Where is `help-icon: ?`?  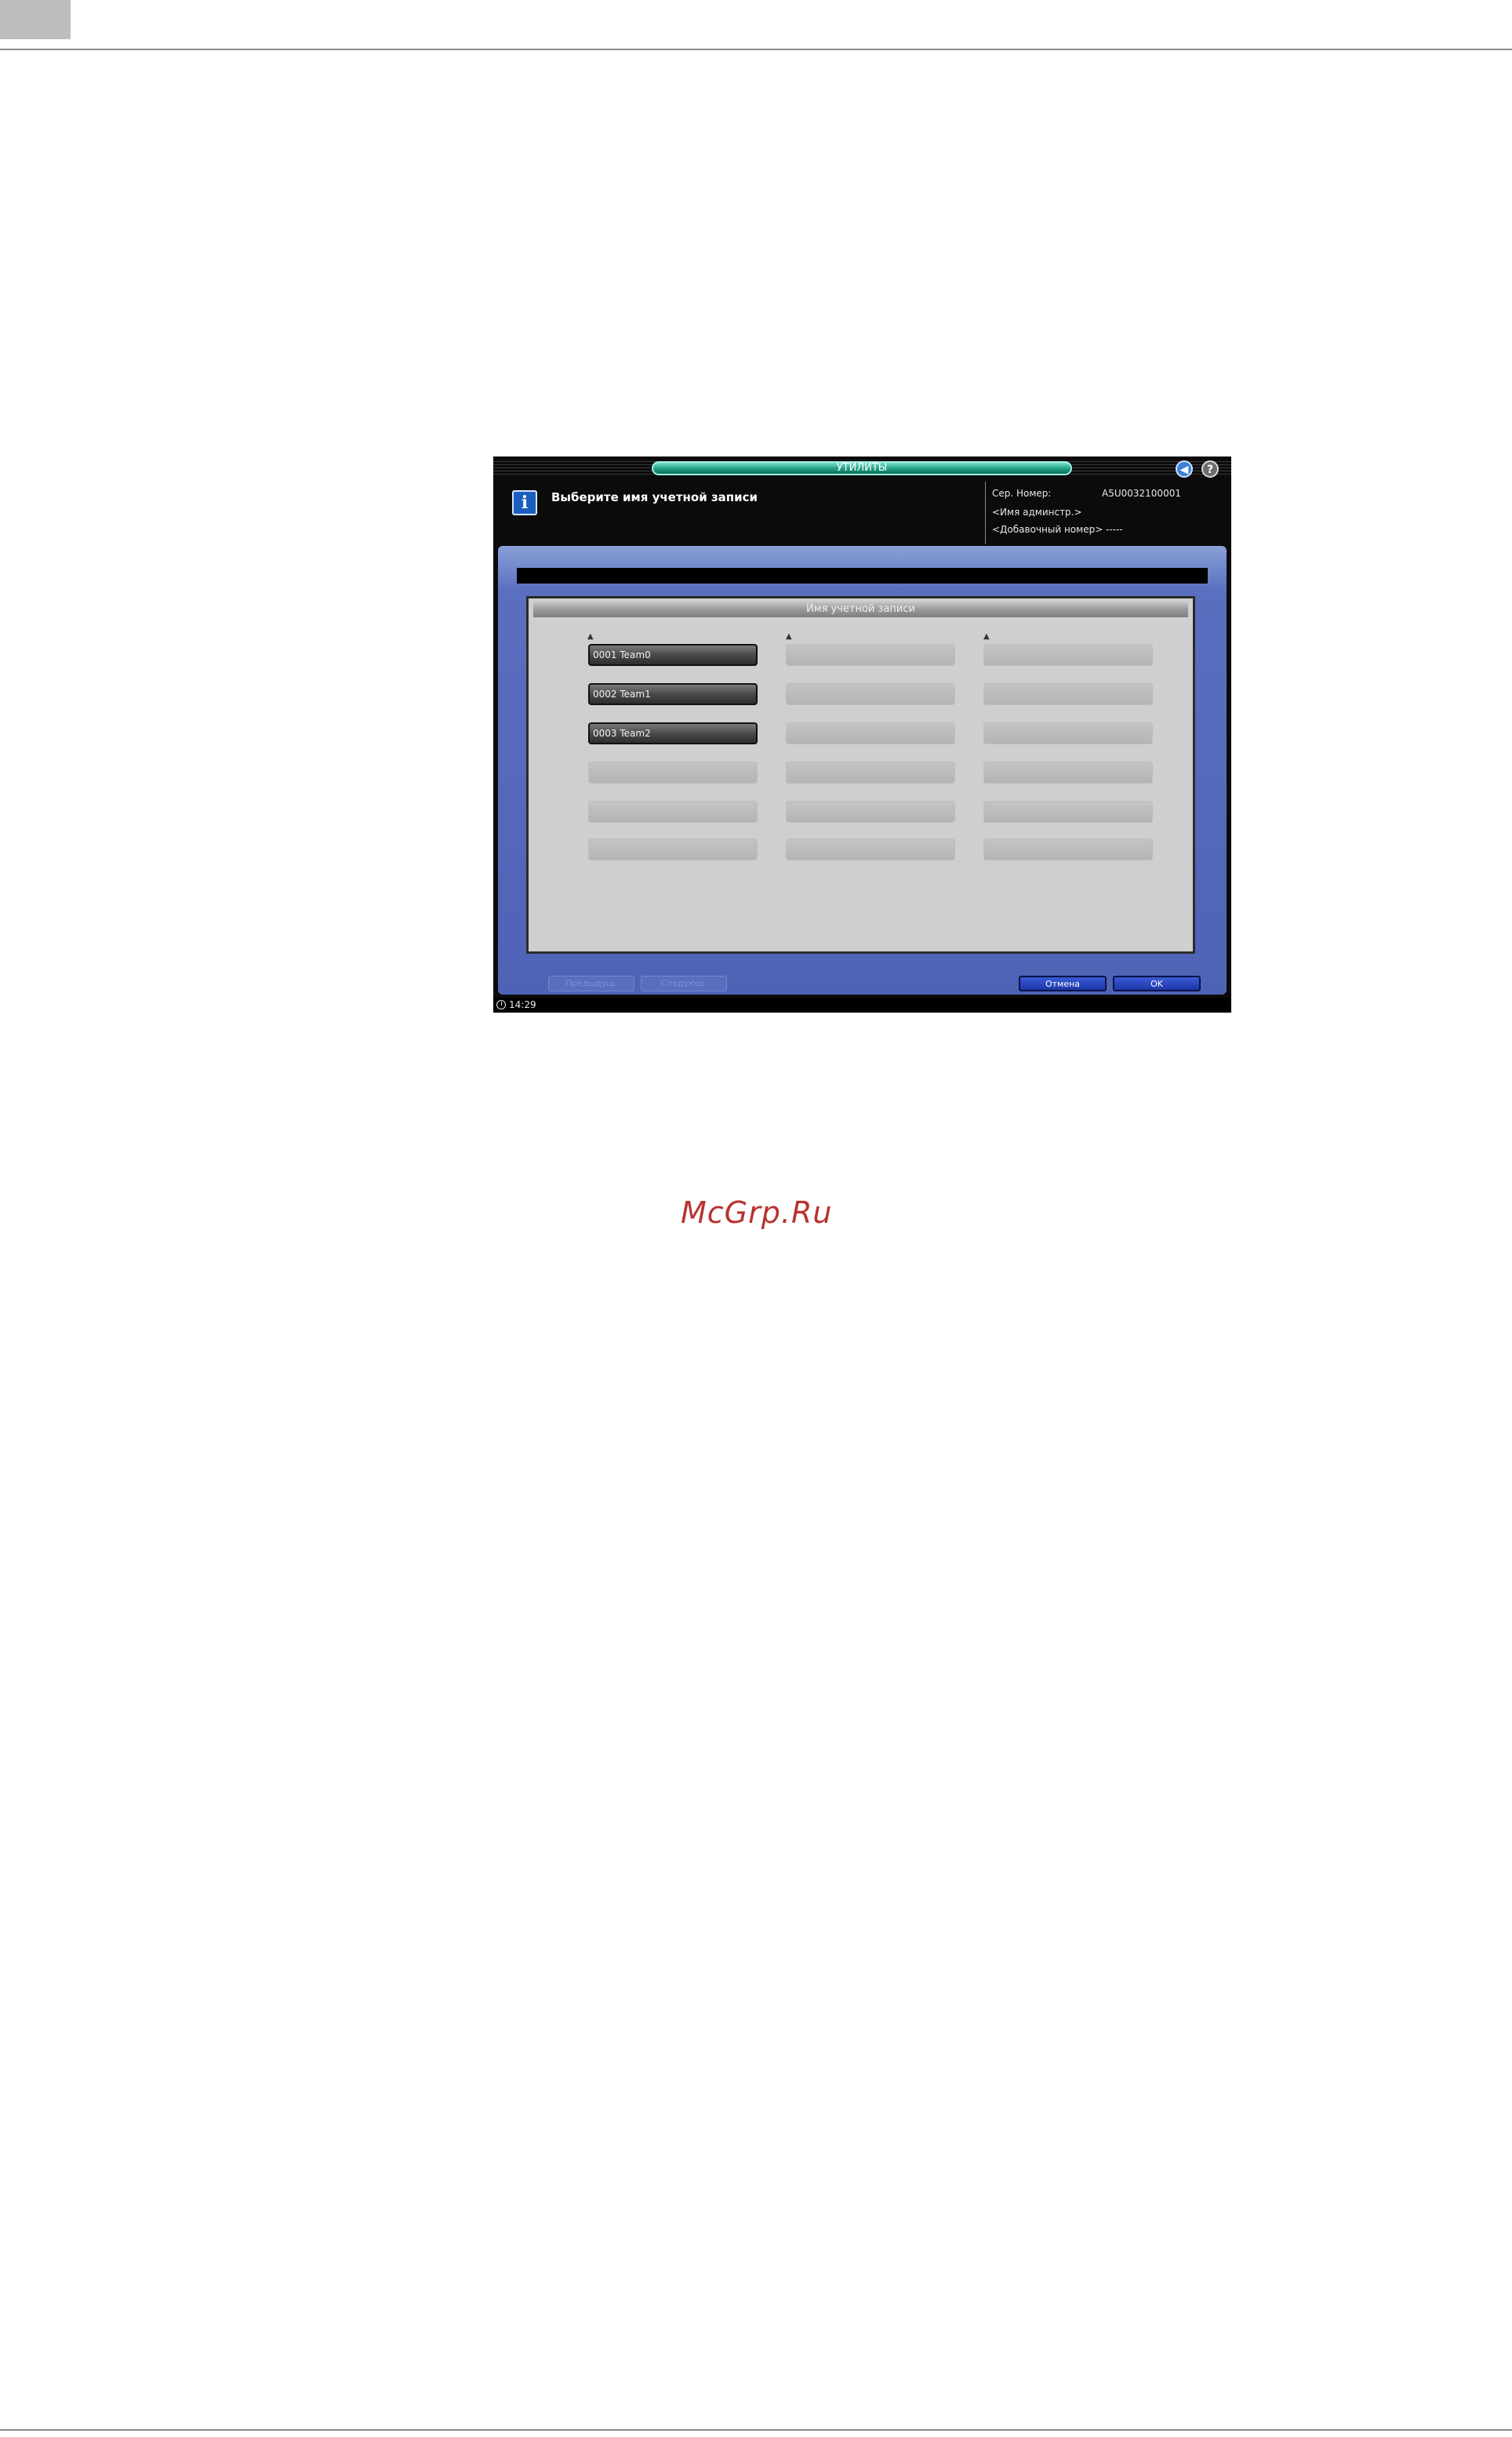
help-icon: ? is located at coordinates (1210, 469).